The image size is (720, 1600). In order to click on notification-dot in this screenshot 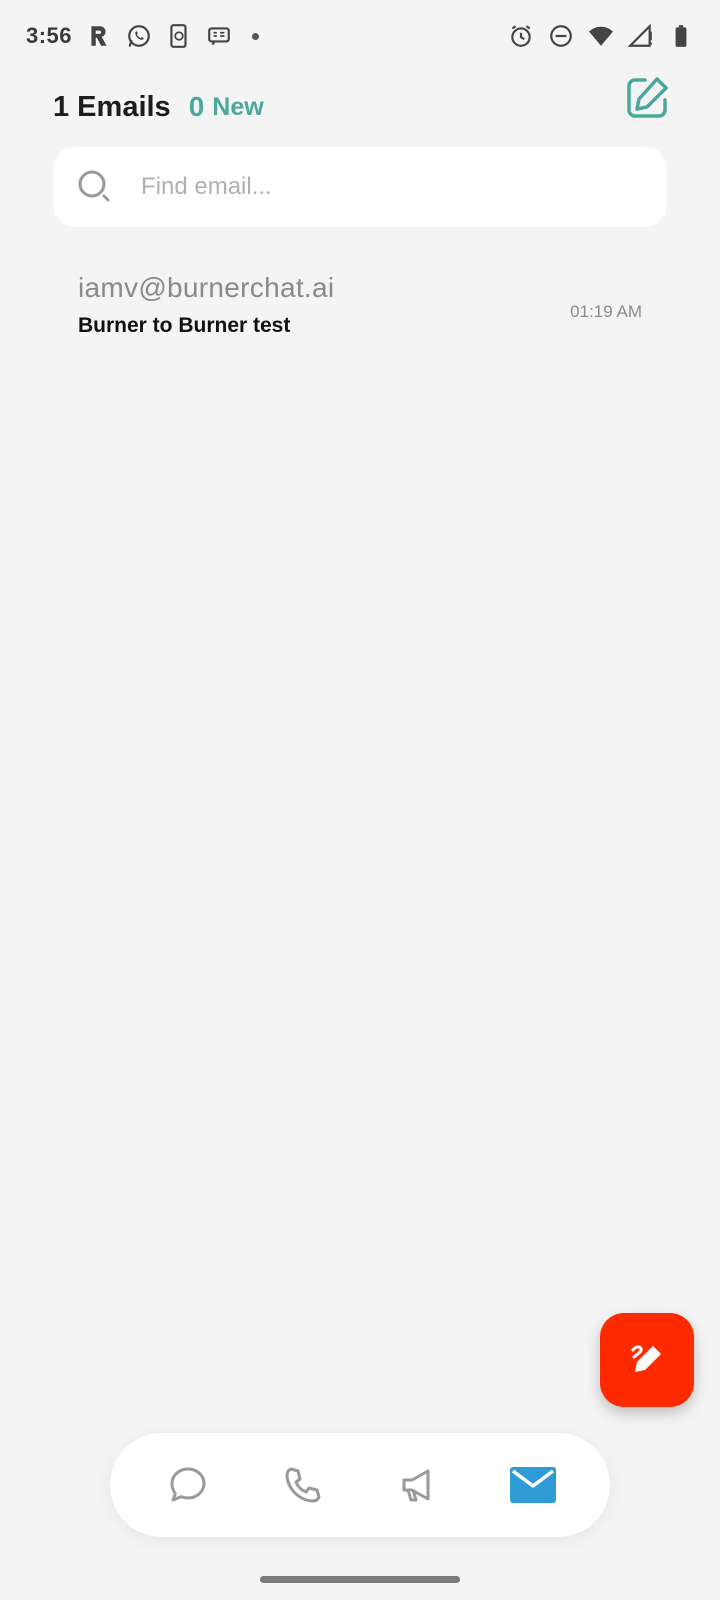, I will do `click(256, 36)`.